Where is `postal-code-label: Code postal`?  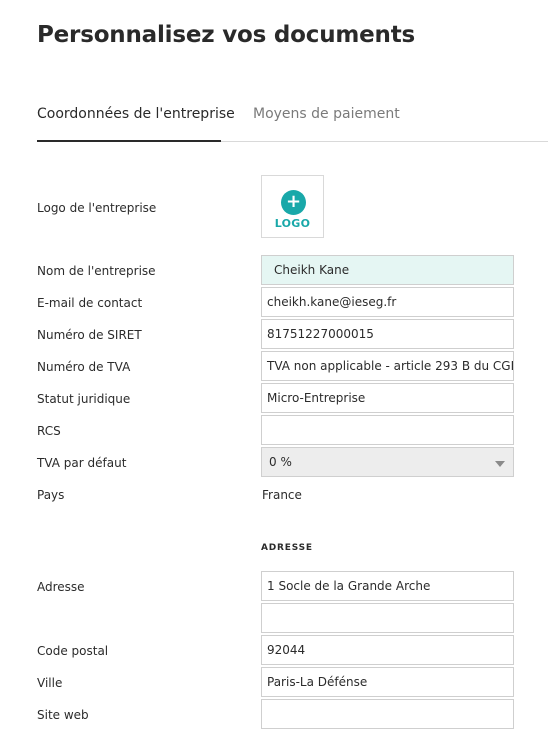 postal-code-label: Code postal is located at coordinates (73, 651).